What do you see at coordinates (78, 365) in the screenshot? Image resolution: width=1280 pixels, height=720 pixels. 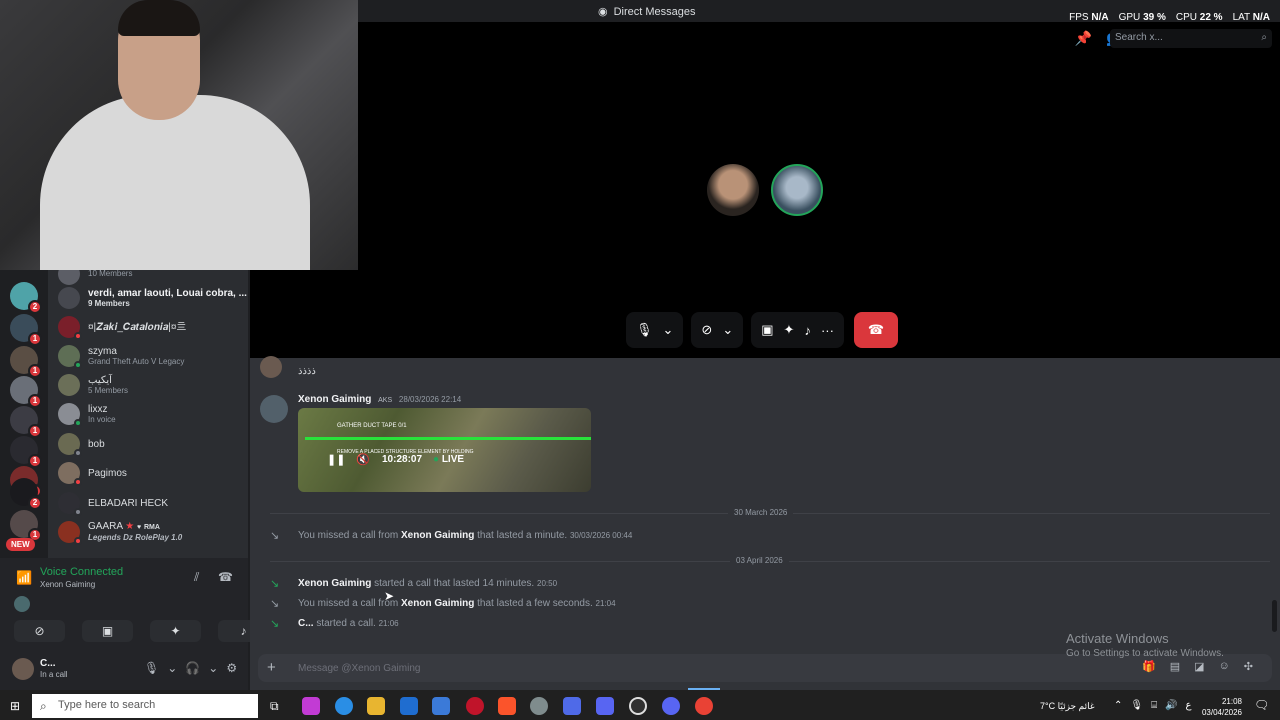 I see `status-online` at bounding box center [78, 365].